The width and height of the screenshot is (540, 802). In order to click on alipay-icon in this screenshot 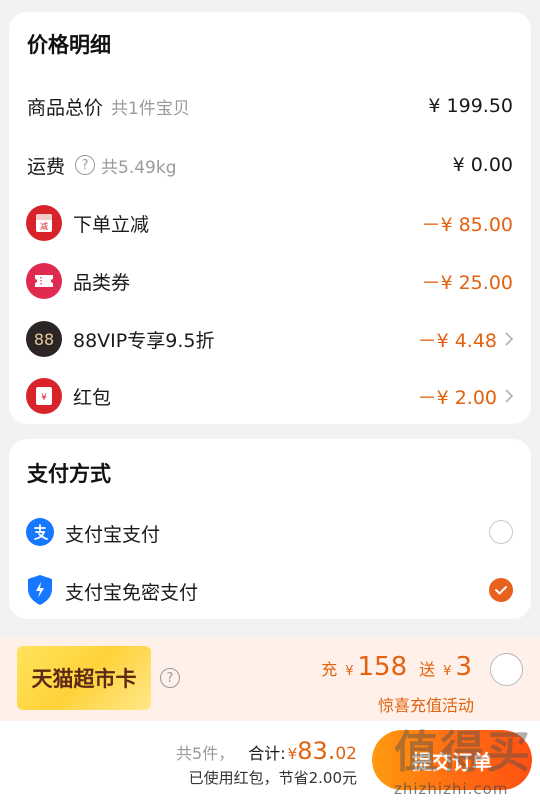, I will do `click(40, 532)`.